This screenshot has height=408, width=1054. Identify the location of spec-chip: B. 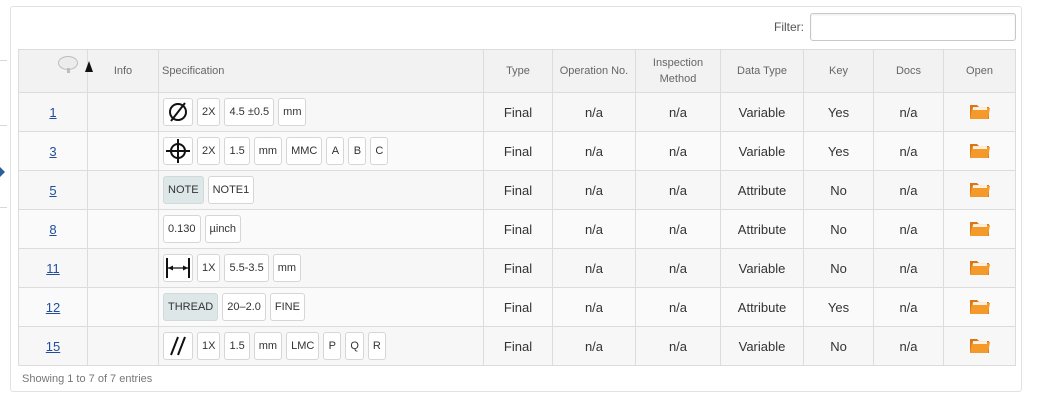
(357, 151).